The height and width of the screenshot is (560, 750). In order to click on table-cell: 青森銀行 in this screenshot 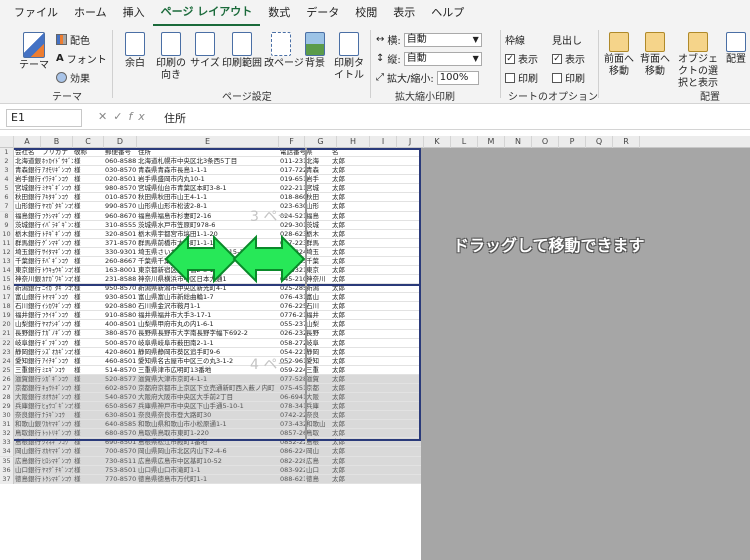, I will do `click(28, 170)`.